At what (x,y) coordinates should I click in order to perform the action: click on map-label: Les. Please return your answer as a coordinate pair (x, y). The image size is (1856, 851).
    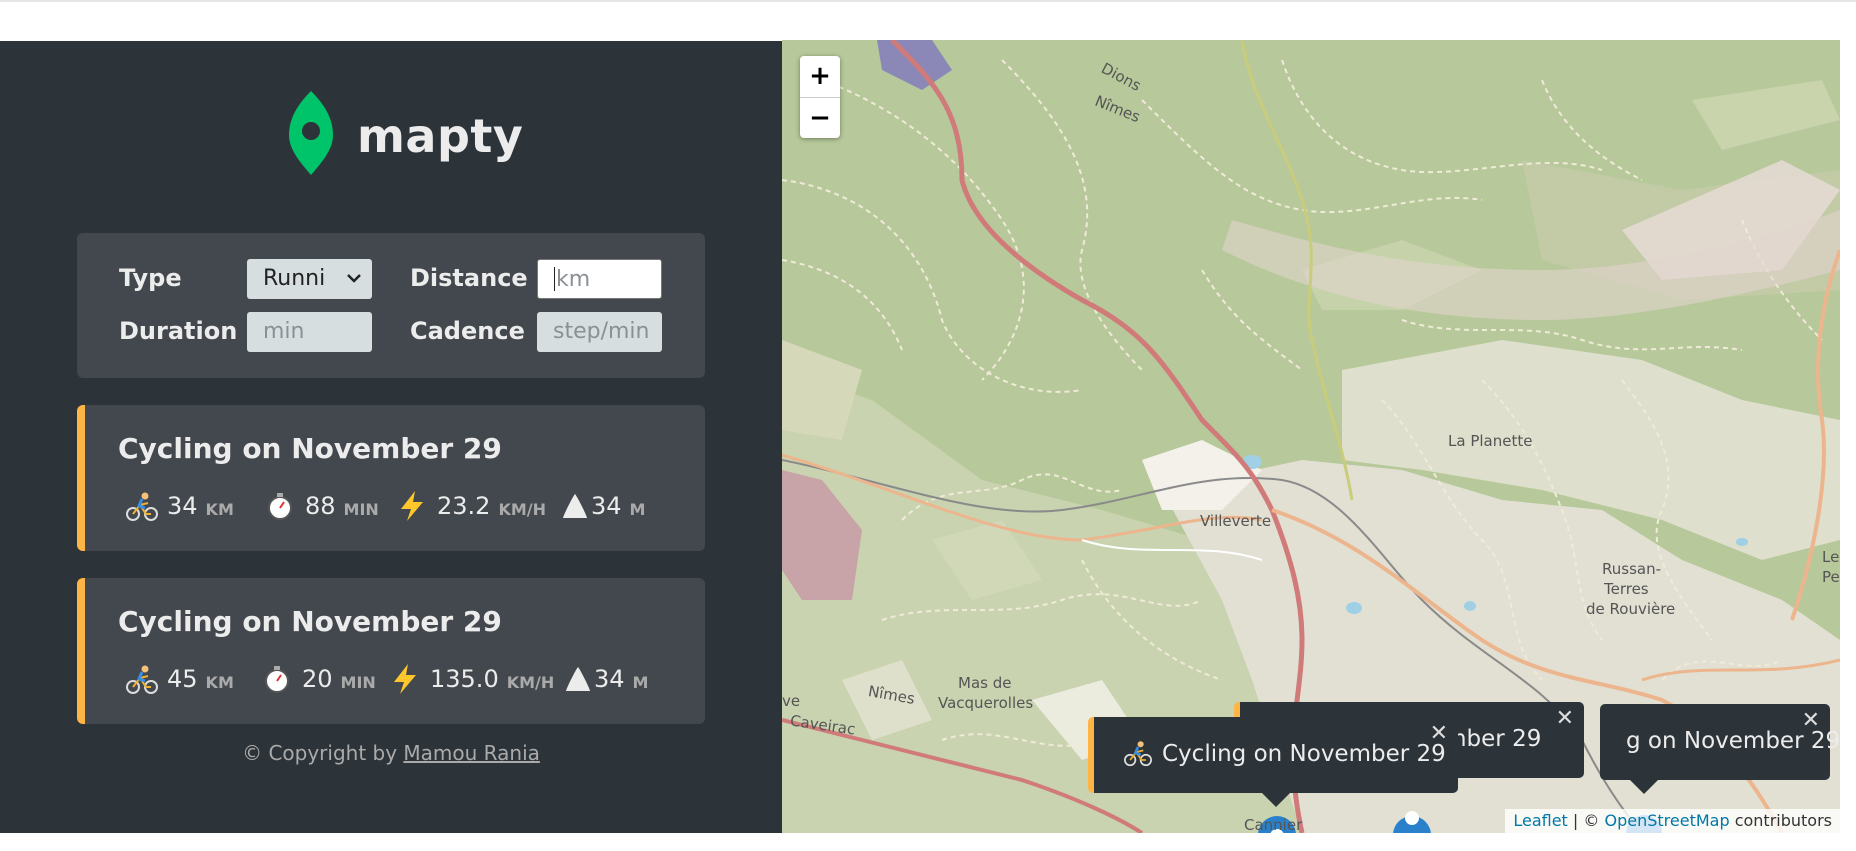
    Looking at the image, I should click on (1831, 557).